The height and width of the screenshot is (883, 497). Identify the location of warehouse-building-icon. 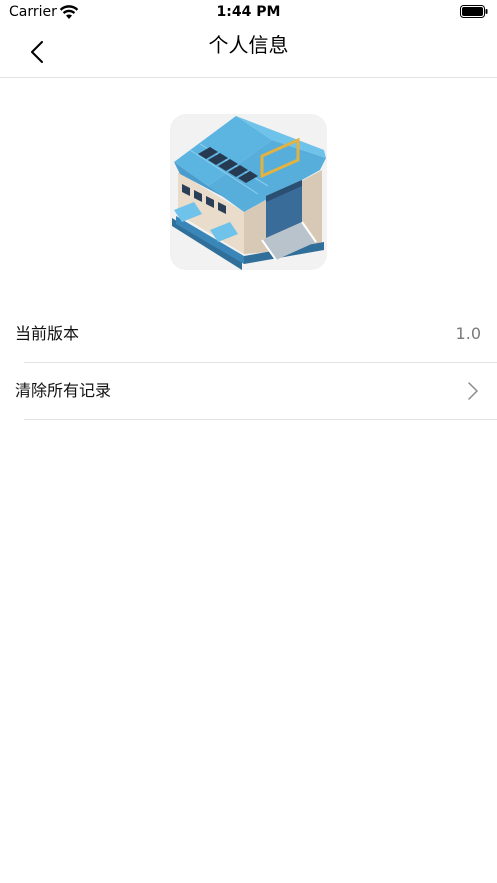
(249, 193).